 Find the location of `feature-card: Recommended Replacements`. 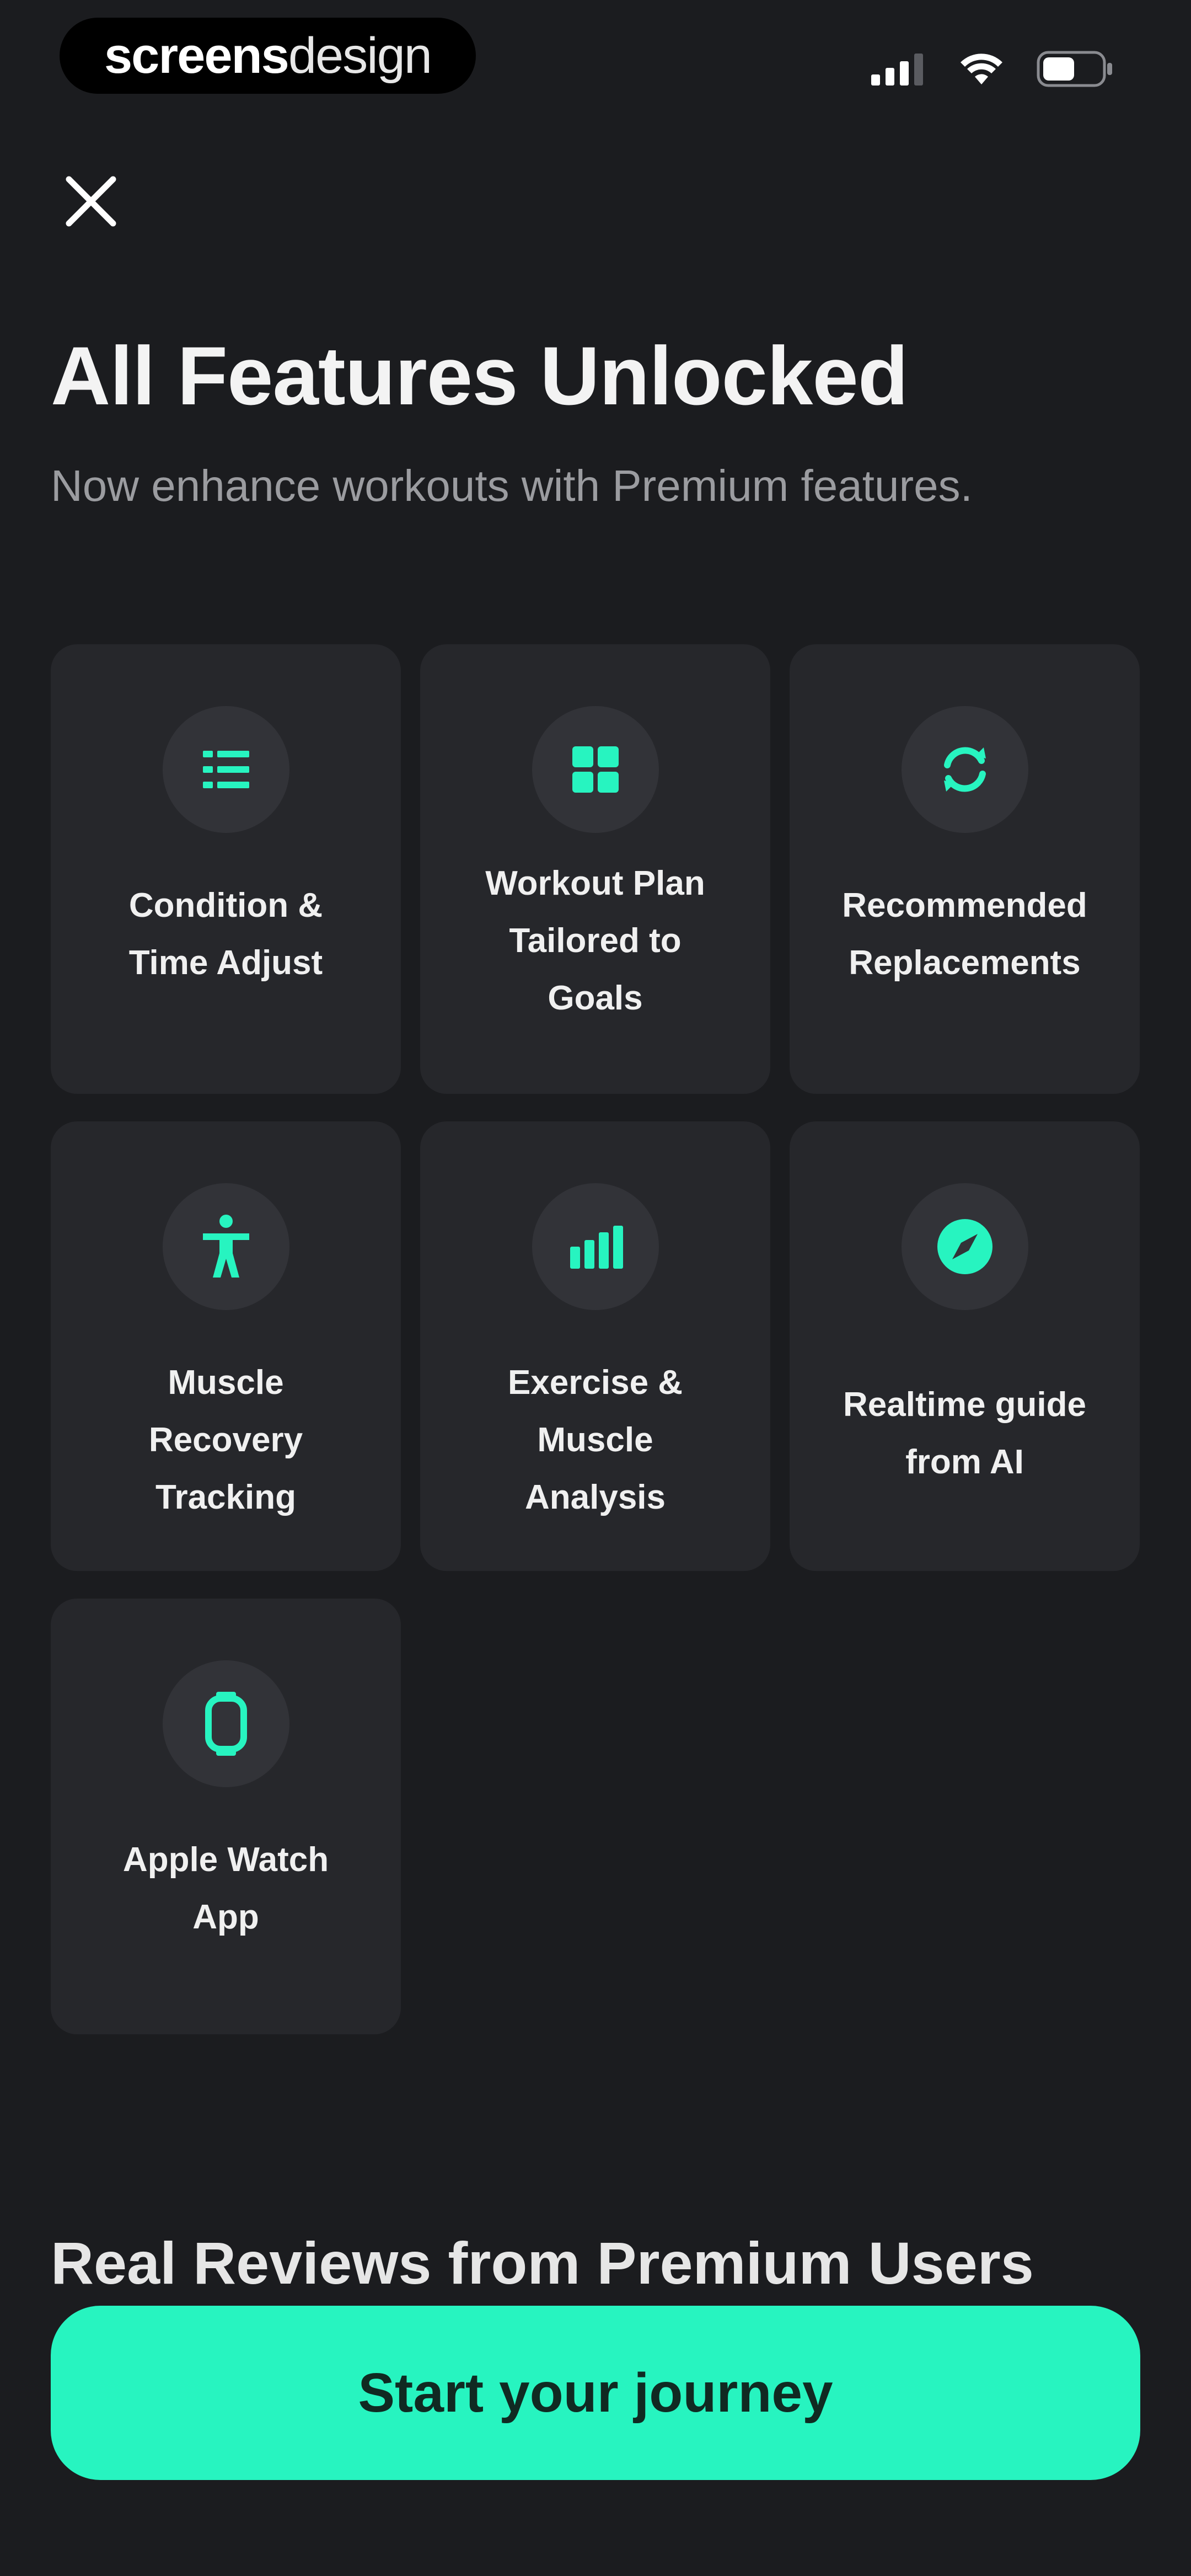

feature-card: Recommended Replacements is located at coordinates (965, 869).